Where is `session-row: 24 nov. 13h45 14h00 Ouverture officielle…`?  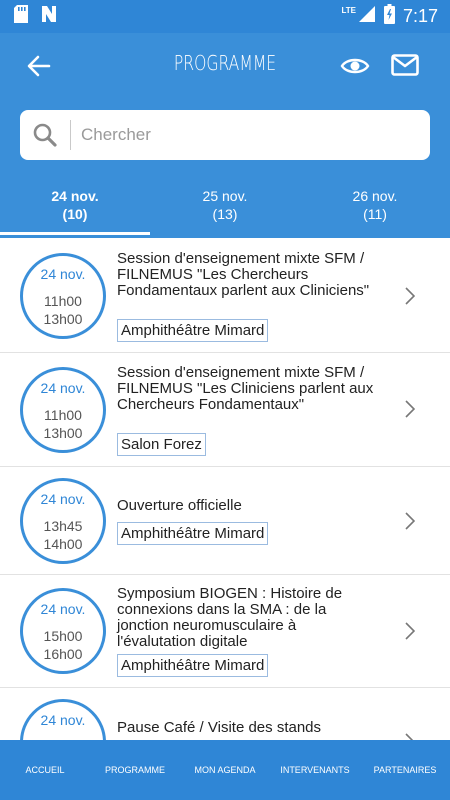 session-row: 24 nov. 13h45 14h00 Ouverture officielle… is located at coordinates (225, 521).